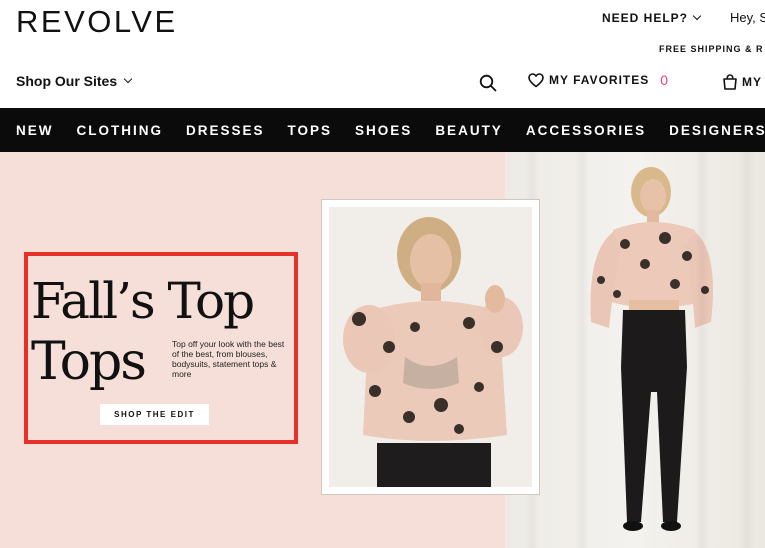  I want to click on promo-headline-line1: Fall’s Top, so click(143, 301).